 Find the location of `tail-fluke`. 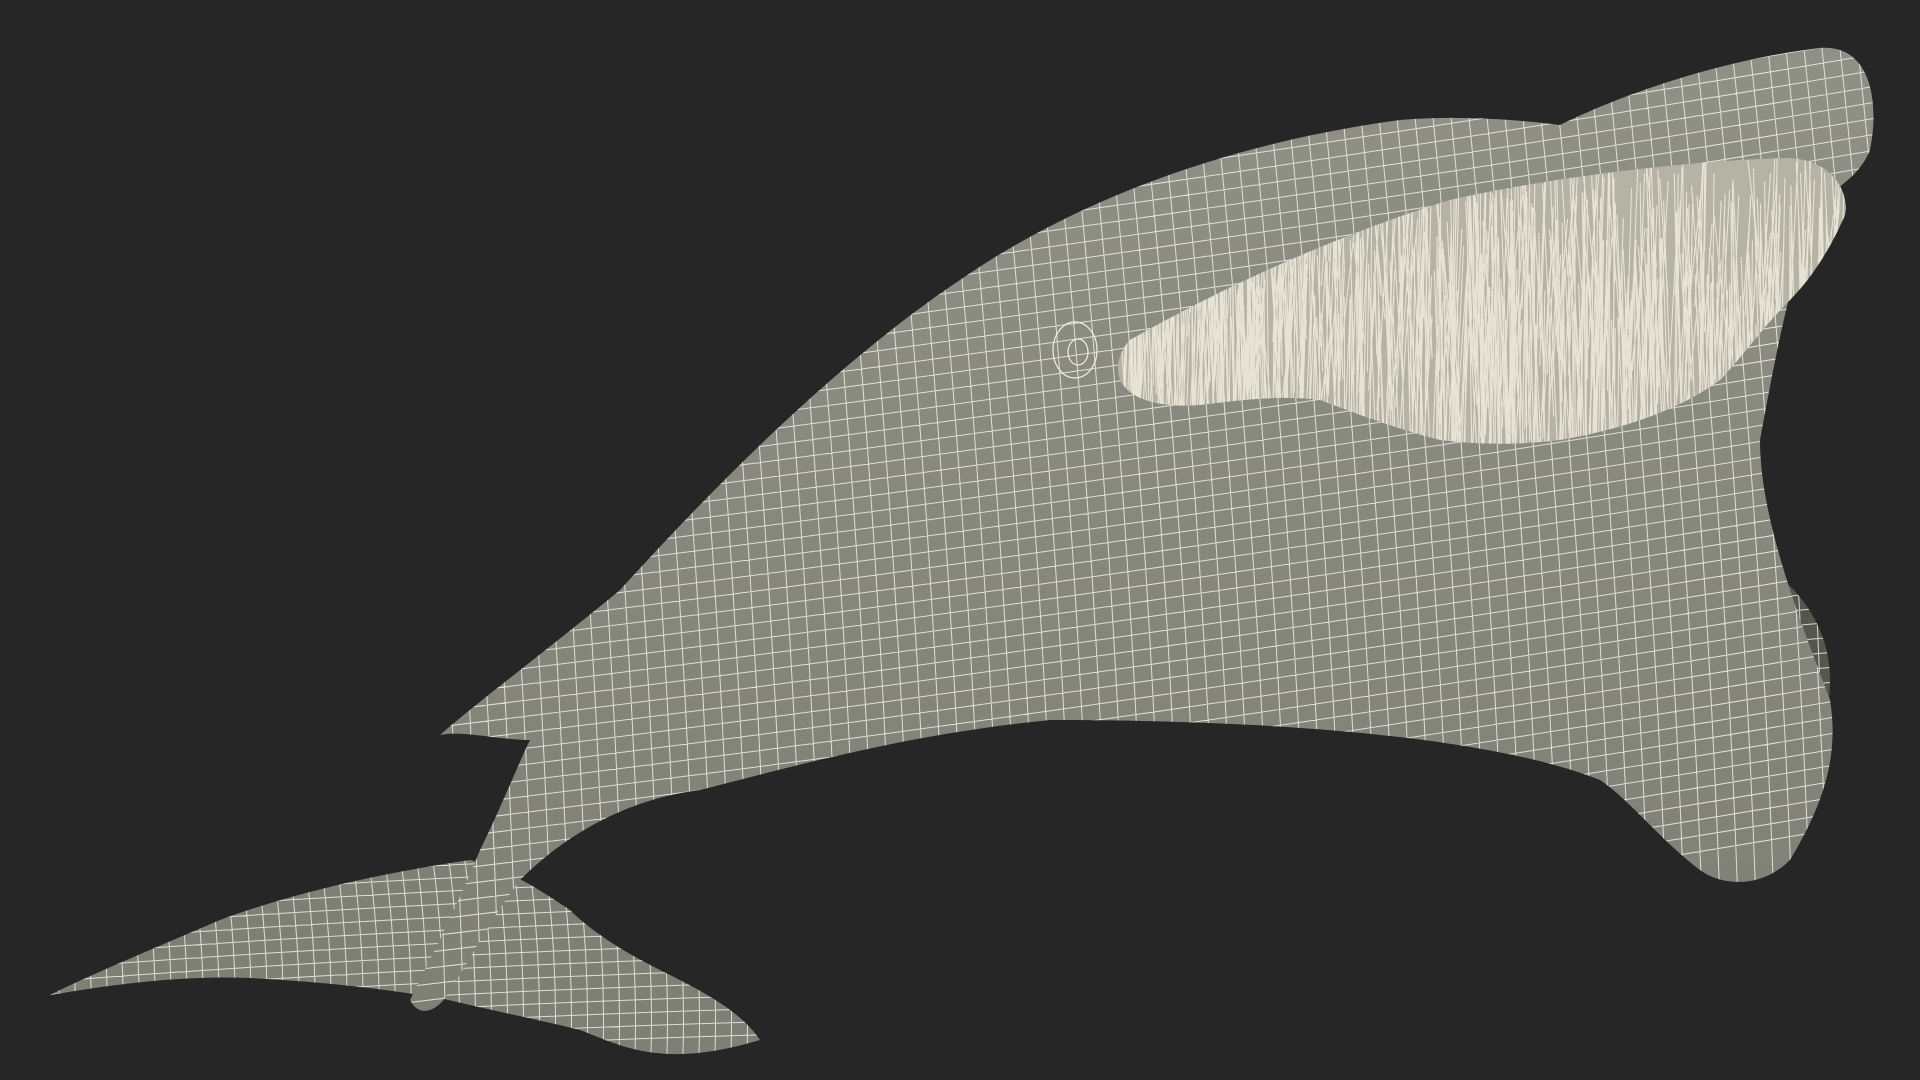

tail-fluke is located at coordinates (405, 957).